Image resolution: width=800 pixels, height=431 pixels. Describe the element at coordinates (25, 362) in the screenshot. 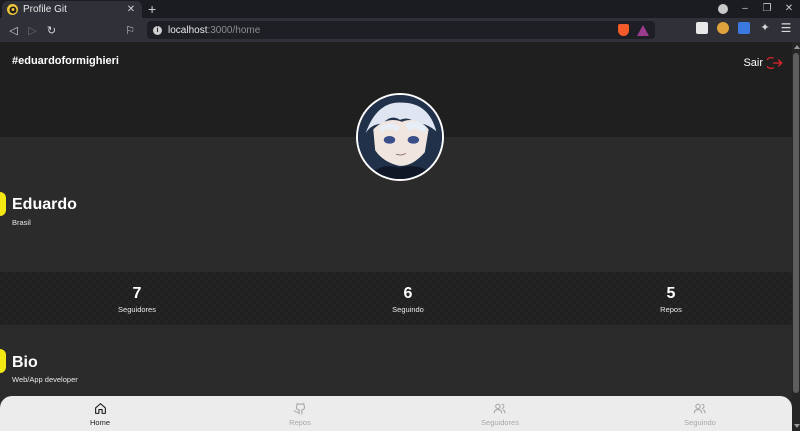

I see `bio-title: Bio` at that location.